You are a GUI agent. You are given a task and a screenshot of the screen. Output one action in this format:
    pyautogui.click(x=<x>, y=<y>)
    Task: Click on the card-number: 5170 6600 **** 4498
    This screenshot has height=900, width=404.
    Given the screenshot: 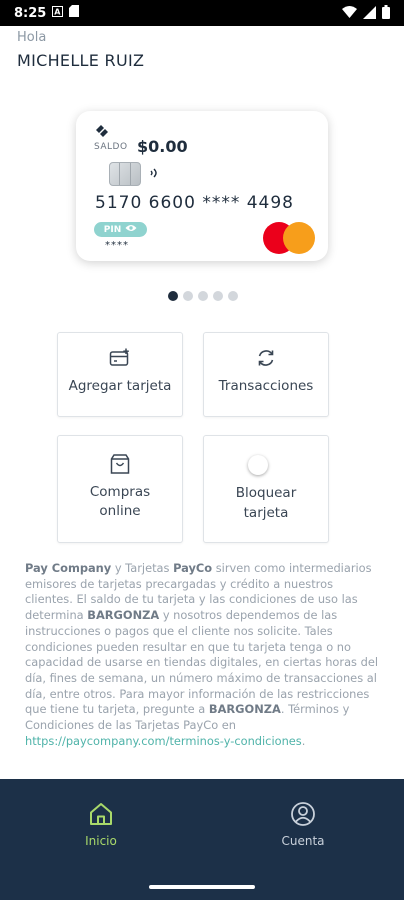 What is the action you would take?
    pyautogui.click(x=195, y=203)
    